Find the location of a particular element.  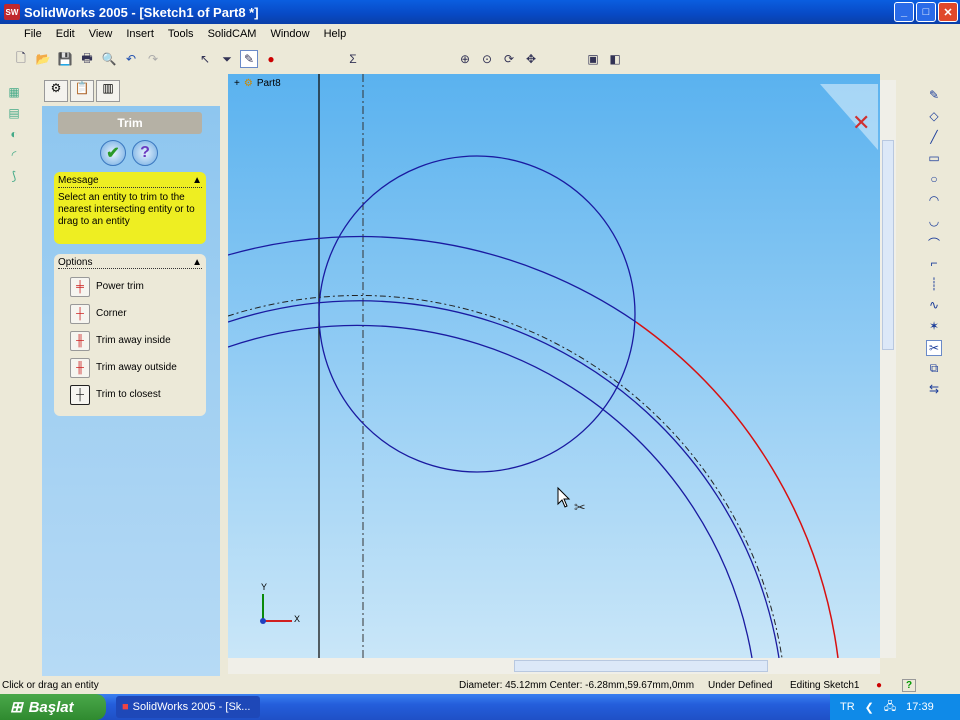

menu-solidcam: SolidCAM is located at coordinates (233, 34).